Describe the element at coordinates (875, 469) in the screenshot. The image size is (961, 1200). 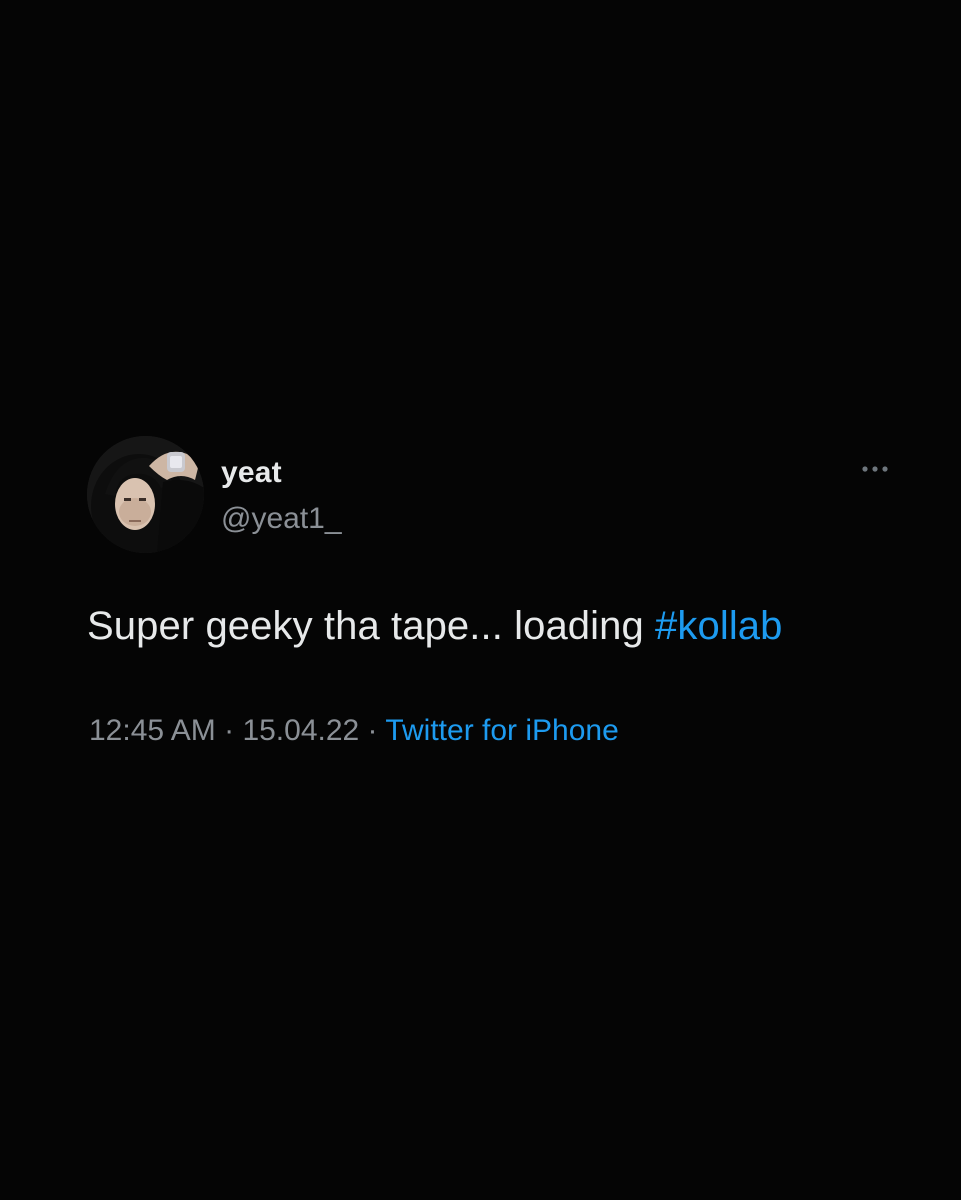
I see `ellipsis-icon` at that location.